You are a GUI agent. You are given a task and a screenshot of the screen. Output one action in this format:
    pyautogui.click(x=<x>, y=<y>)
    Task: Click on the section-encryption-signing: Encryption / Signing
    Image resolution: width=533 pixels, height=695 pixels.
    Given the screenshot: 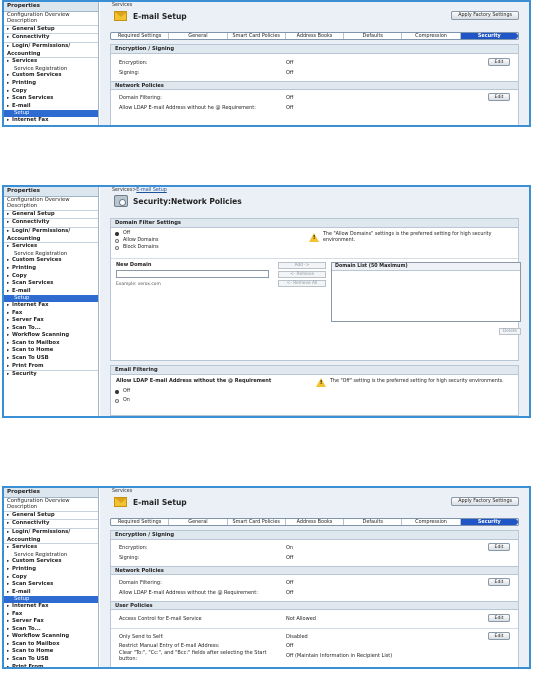 What is the action you would take?
    pyautogui.click(x=314, y=535)
    